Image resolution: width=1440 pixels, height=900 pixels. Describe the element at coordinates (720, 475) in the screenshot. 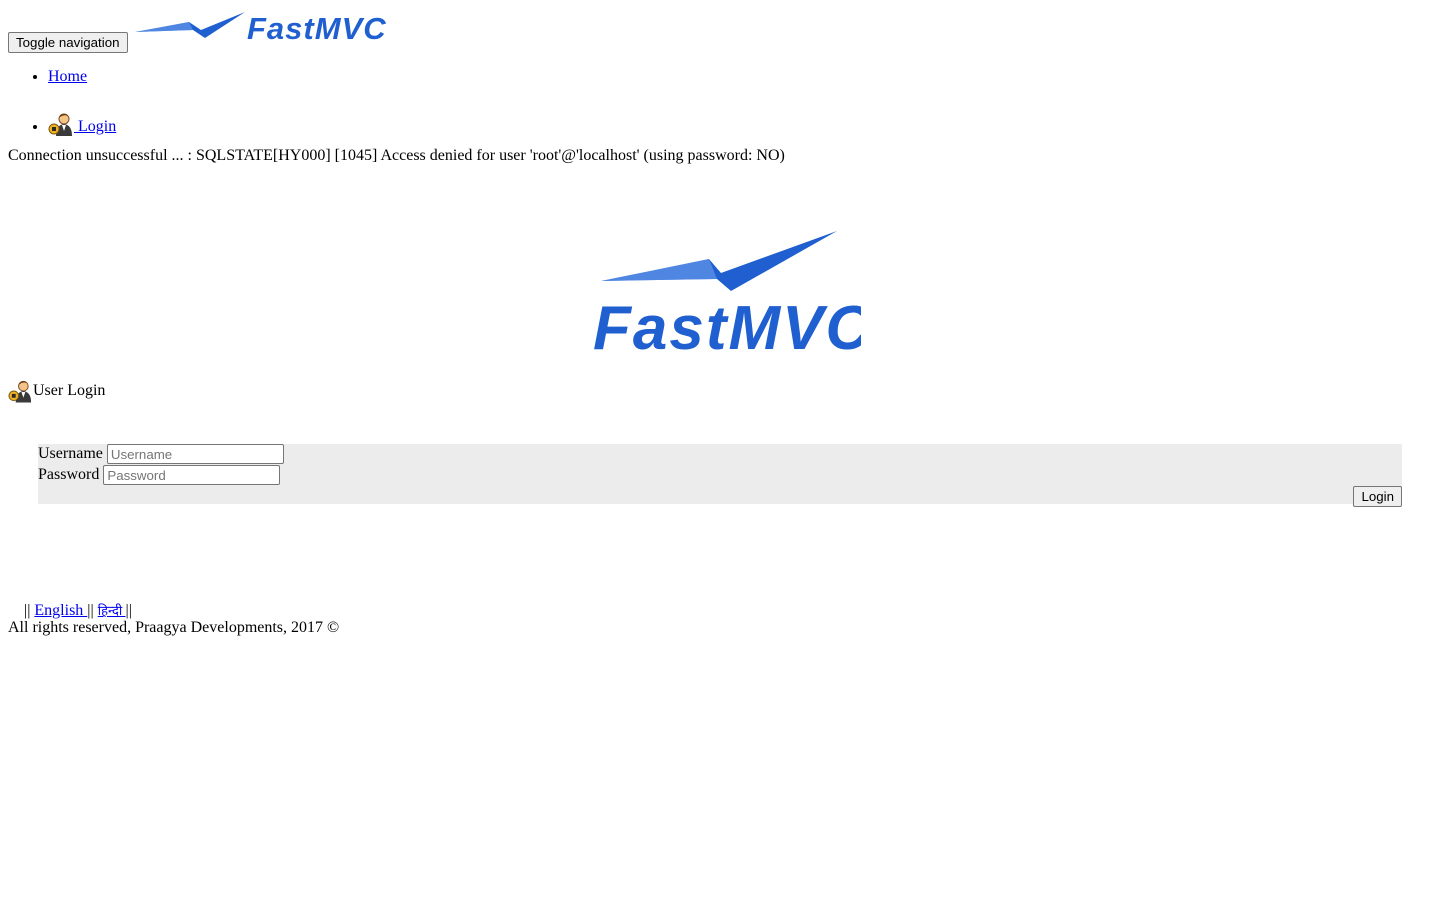

I see `login-form: Username Password Login` at that location.